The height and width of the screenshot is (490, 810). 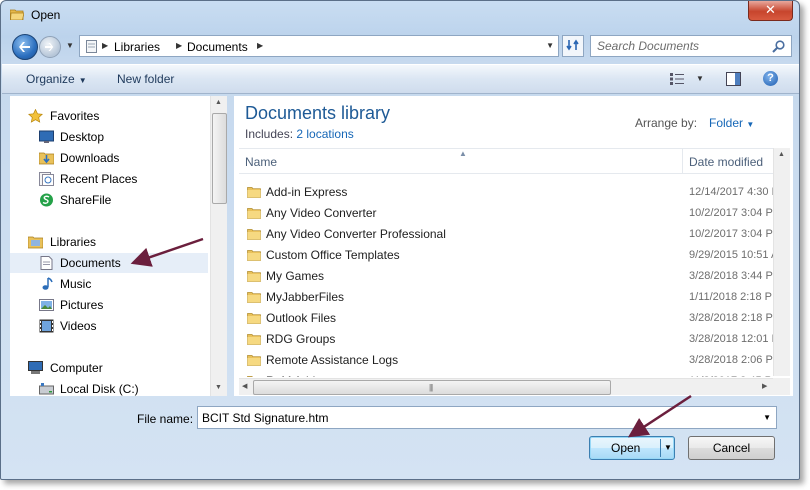 What do you see at coordinates (145, 79) in the screenshot?
I see `new-folder-button: New folder` at bounding box center [145, 79].